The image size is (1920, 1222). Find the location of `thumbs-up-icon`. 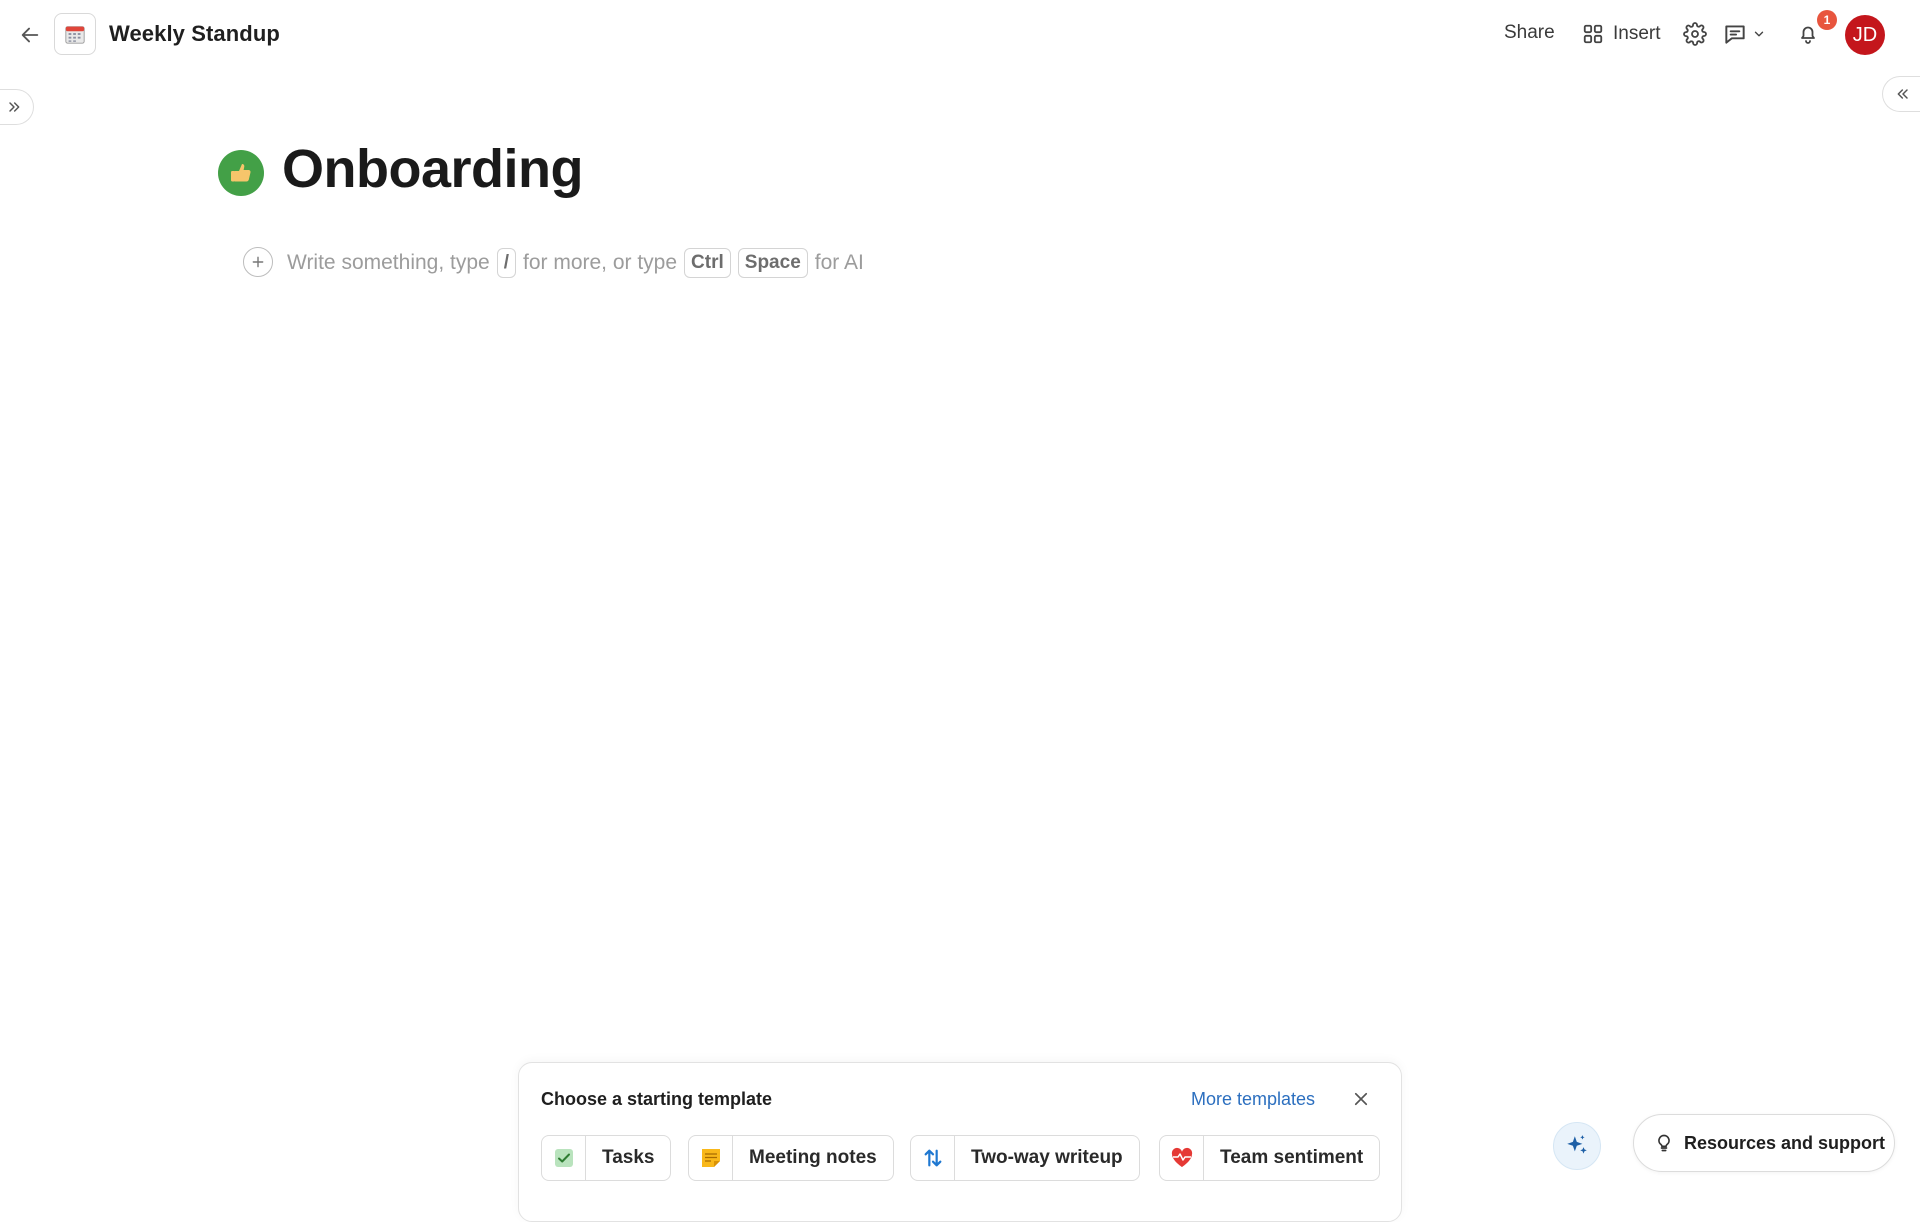

thumbs-up-icon is located at coordinates (241, 173).